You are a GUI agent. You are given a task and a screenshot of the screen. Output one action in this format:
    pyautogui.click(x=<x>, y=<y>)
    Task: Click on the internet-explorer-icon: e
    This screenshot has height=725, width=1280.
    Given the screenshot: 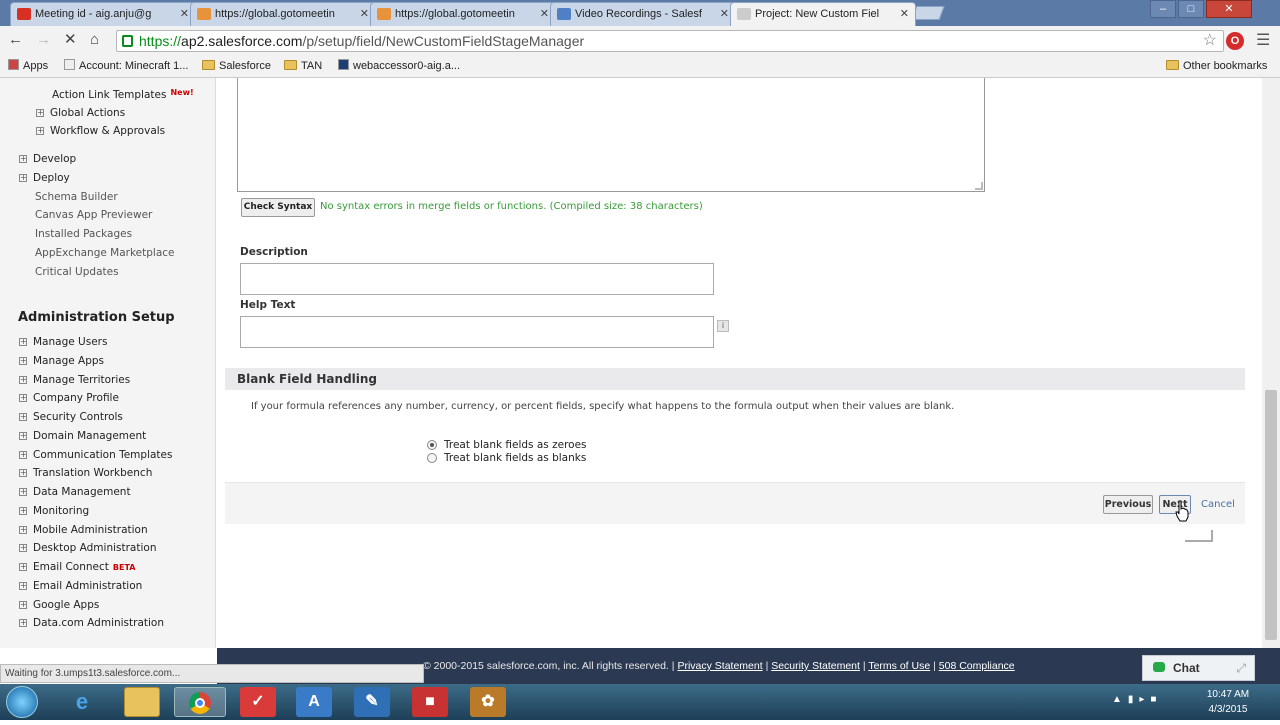 What is the action you would take?
    pyautogui.click(x=82, y=702)
    